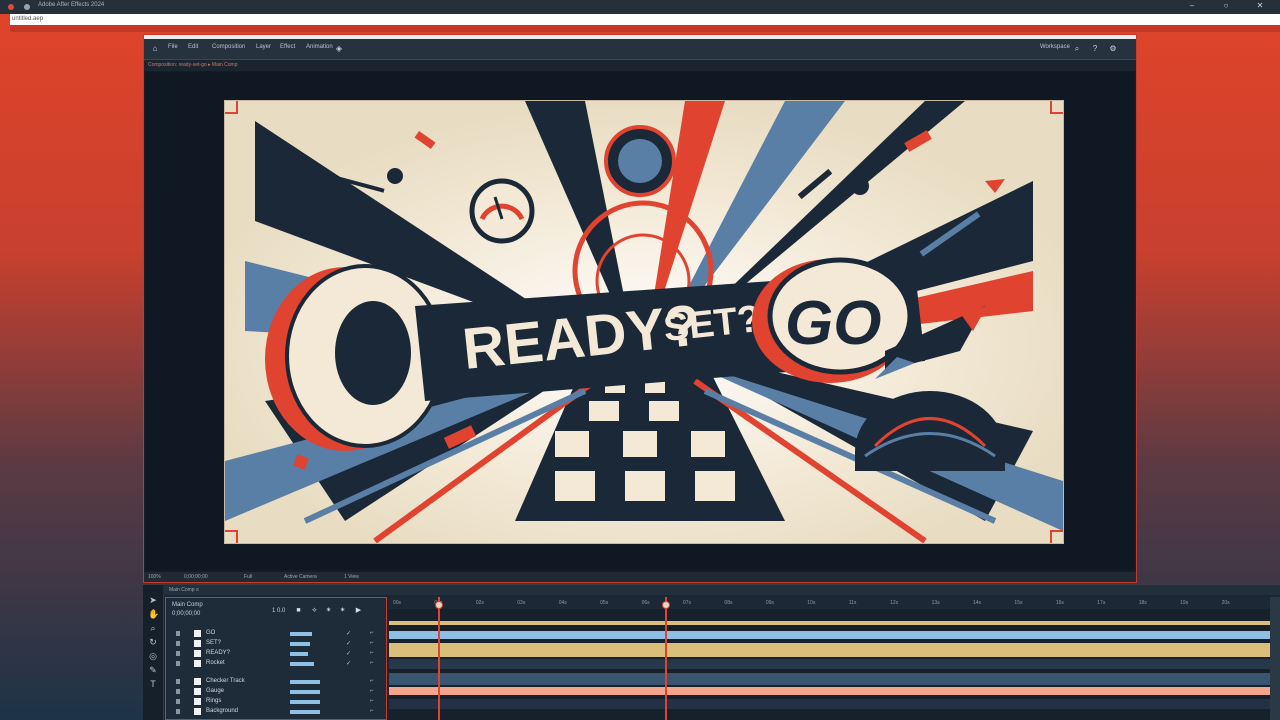 Image resolution: width=1280 pixels, height=720 pixels. Describe the element at coordinates (11, 7) in the screenshot. I see `app-icon` at that location.